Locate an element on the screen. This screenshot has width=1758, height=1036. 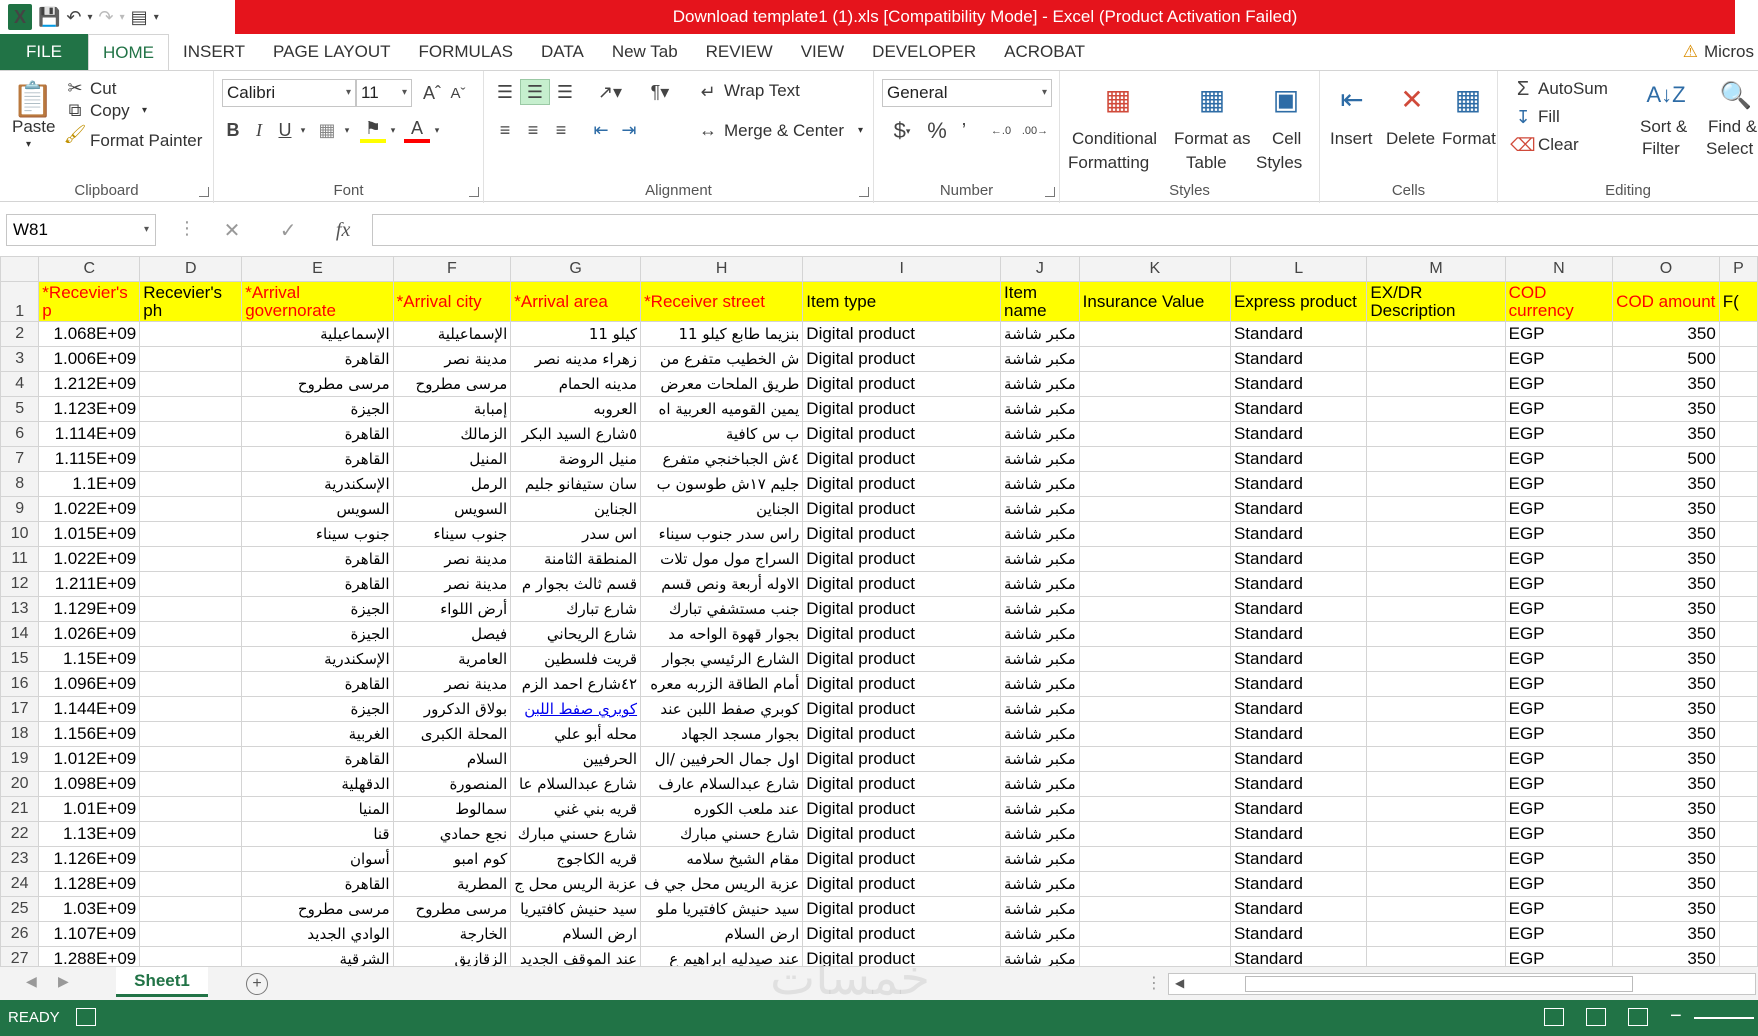
italic-icon: I is located at coordinates (259, 130).